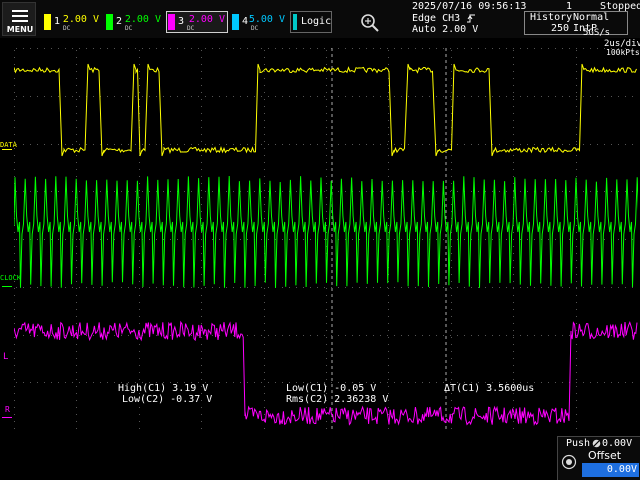  Describe the element at coordinates (560, 28) in the screenshot. I see `history-count: 250` at that location.